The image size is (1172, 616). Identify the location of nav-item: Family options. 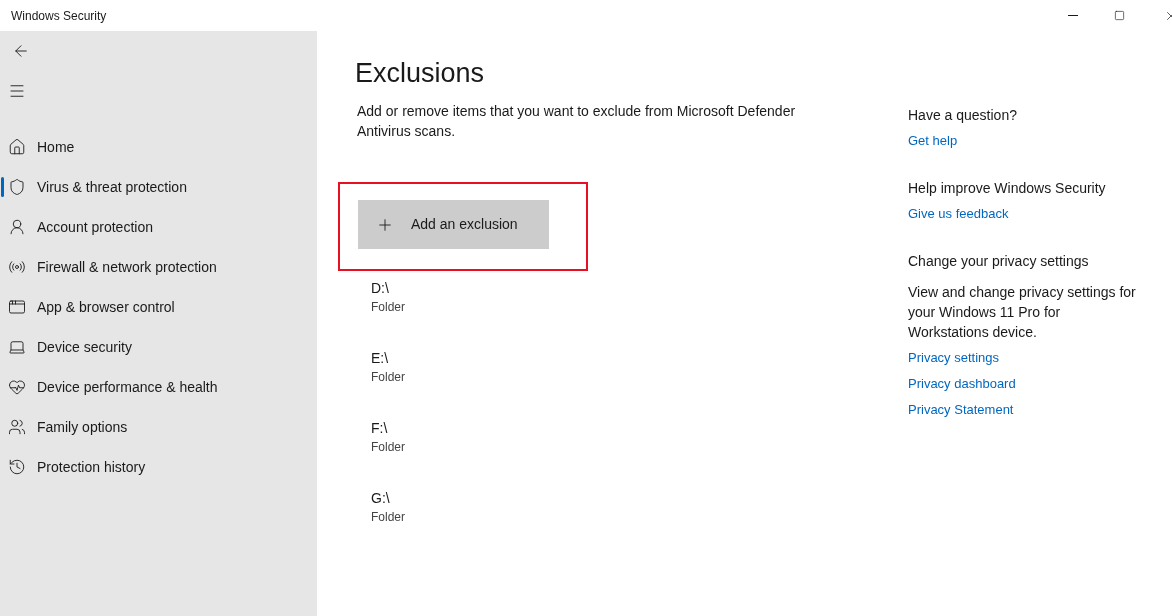
(158, 427).